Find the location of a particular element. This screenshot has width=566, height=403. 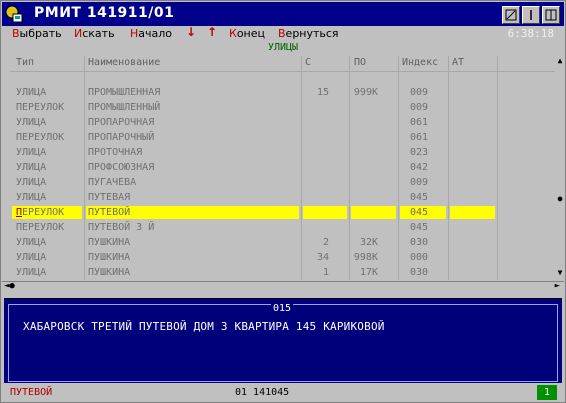

cell-from: 1 is located at coordinates (325, 272).